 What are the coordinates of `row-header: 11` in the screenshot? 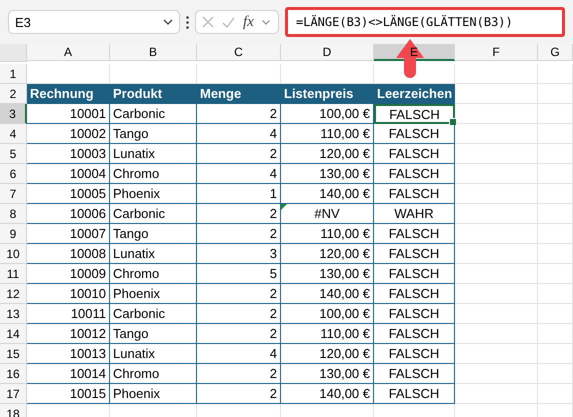 It's located at (13, 274).